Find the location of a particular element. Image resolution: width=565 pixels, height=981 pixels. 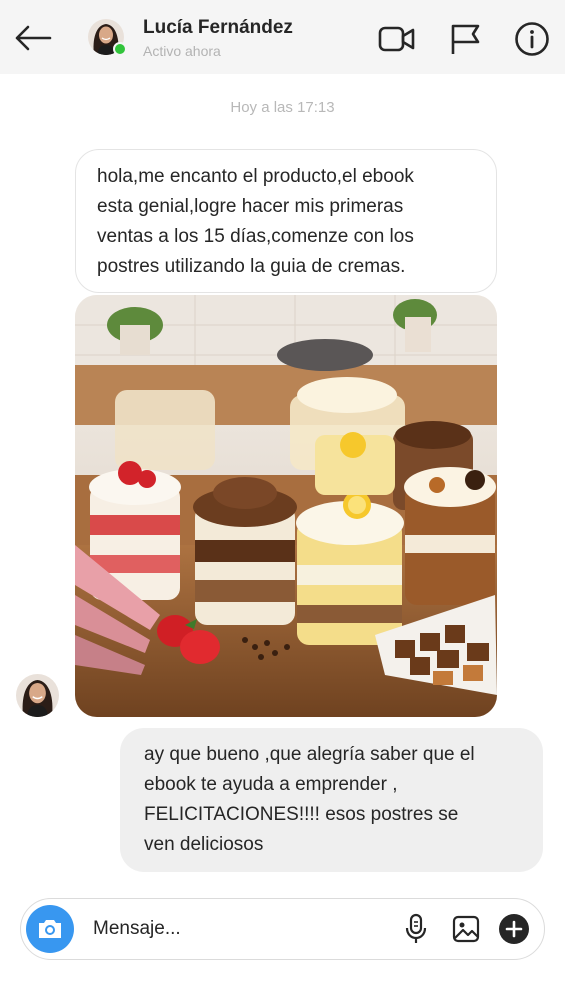

contact-avatar is located at coordinates (107, 37).